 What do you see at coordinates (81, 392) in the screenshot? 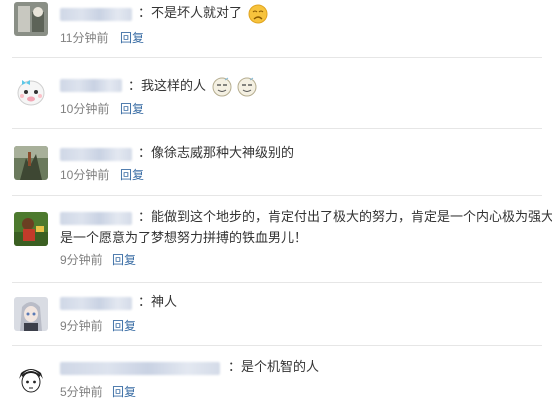
I see `comment-time: 5分钟前` at bounding box center [81, 392].